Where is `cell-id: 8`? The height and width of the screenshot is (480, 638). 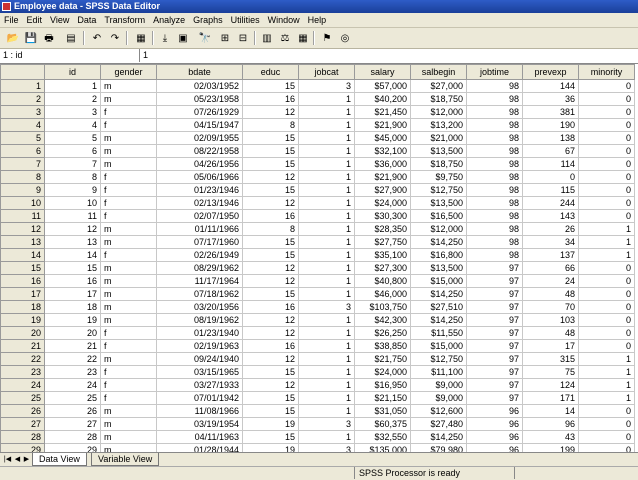 cell-id: 8 is located at coordinates (72, 177).